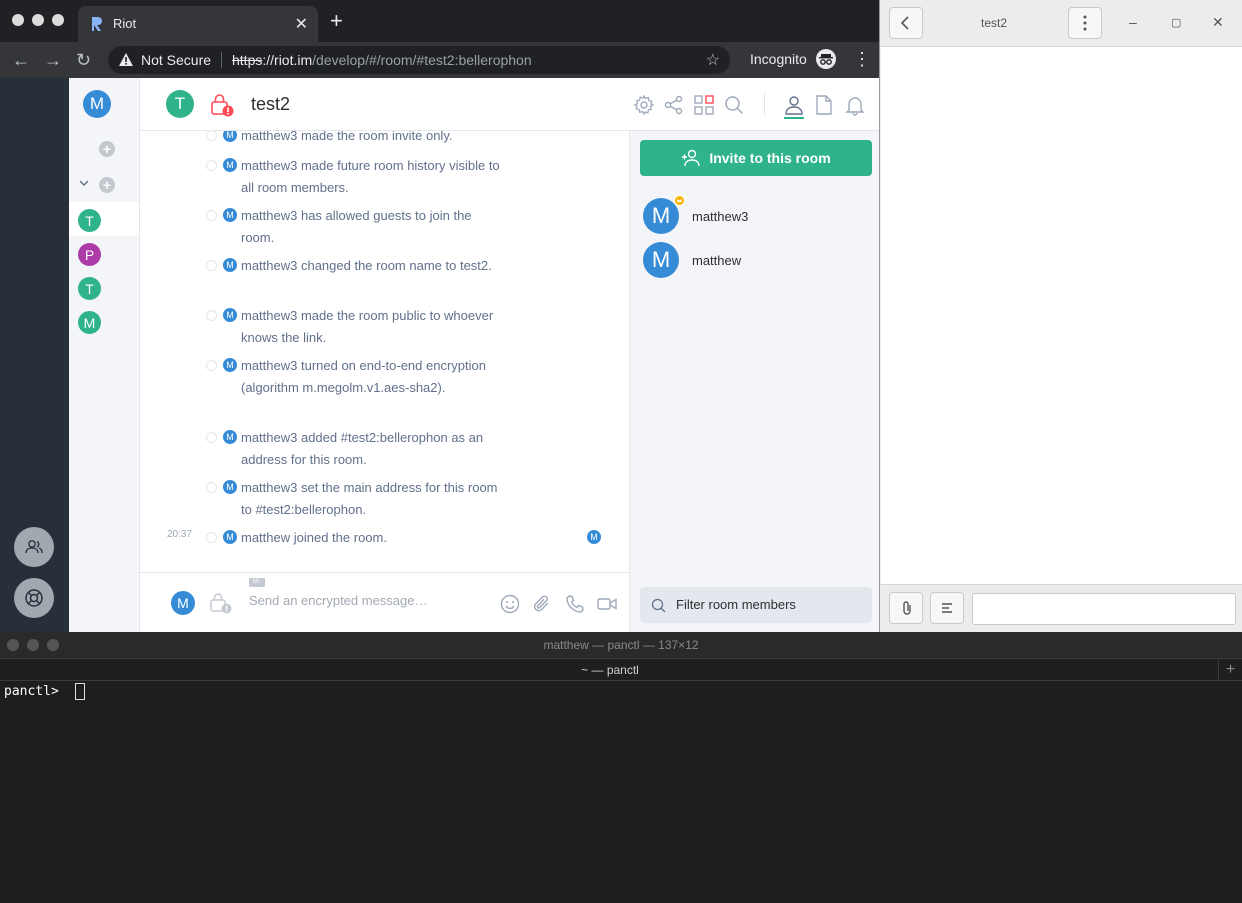 The image size is (1242, 903). I want to click on member-list-item: M matthew3, so click(758, 216).